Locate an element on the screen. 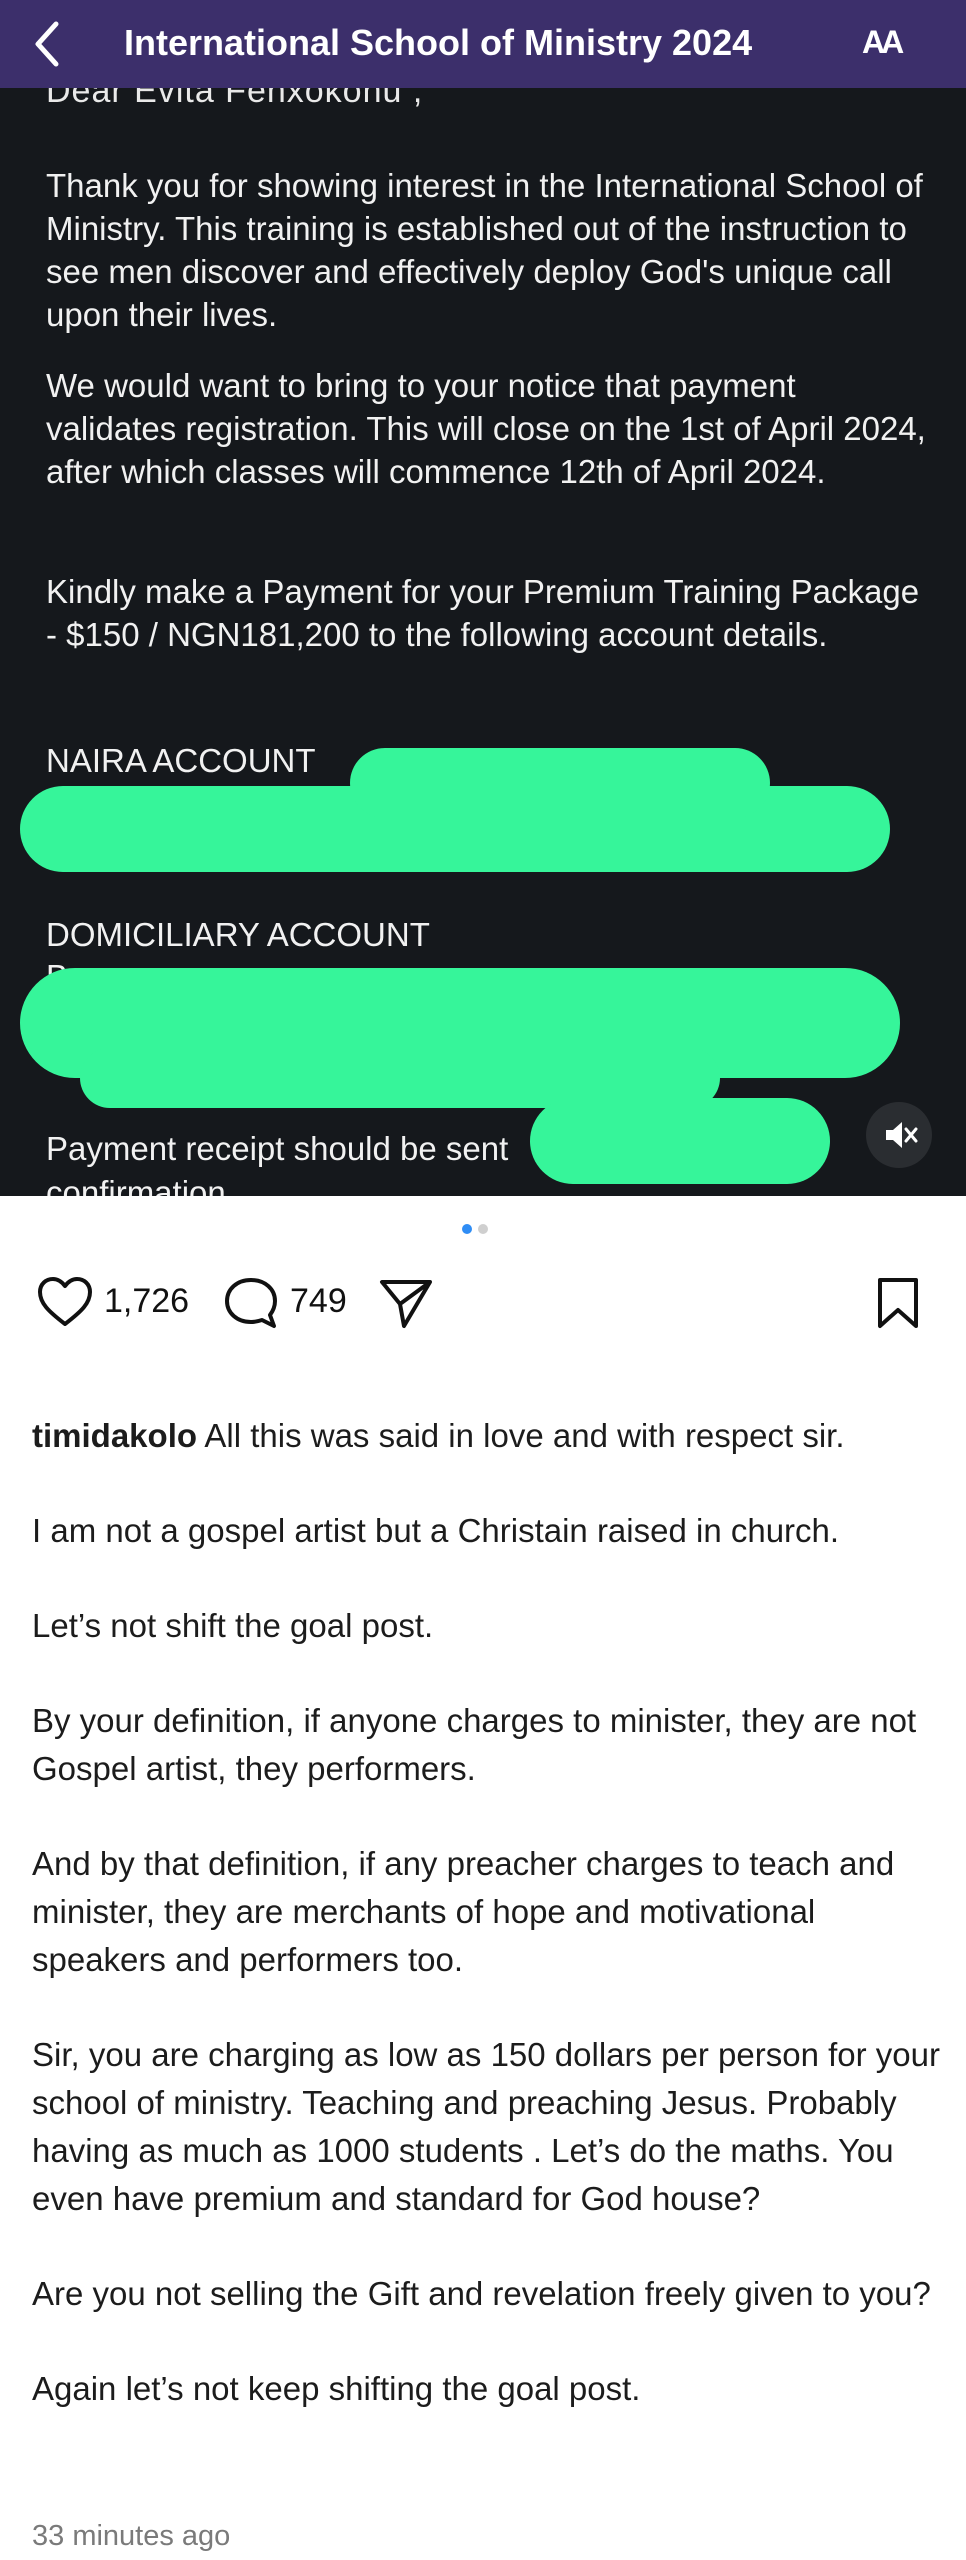  caption-paragraph: Let’s not shift the goal post. is located at coordinates (233, 1625).